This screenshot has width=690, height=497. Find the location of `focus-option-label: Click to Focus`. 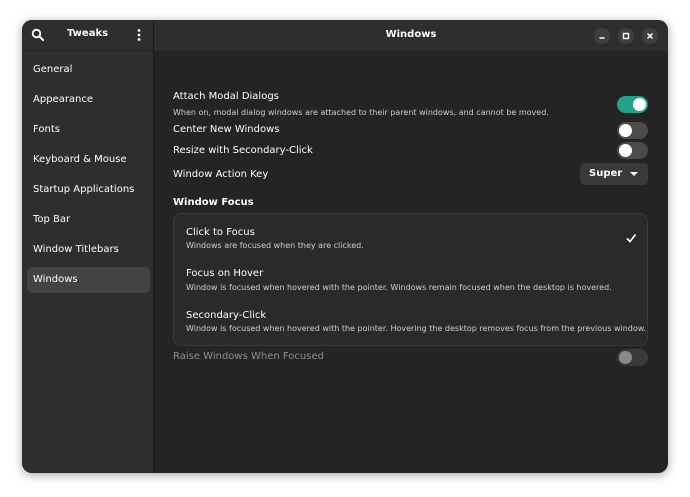

focus-option-label: Click to Focus is located at coordinates (220, 232).